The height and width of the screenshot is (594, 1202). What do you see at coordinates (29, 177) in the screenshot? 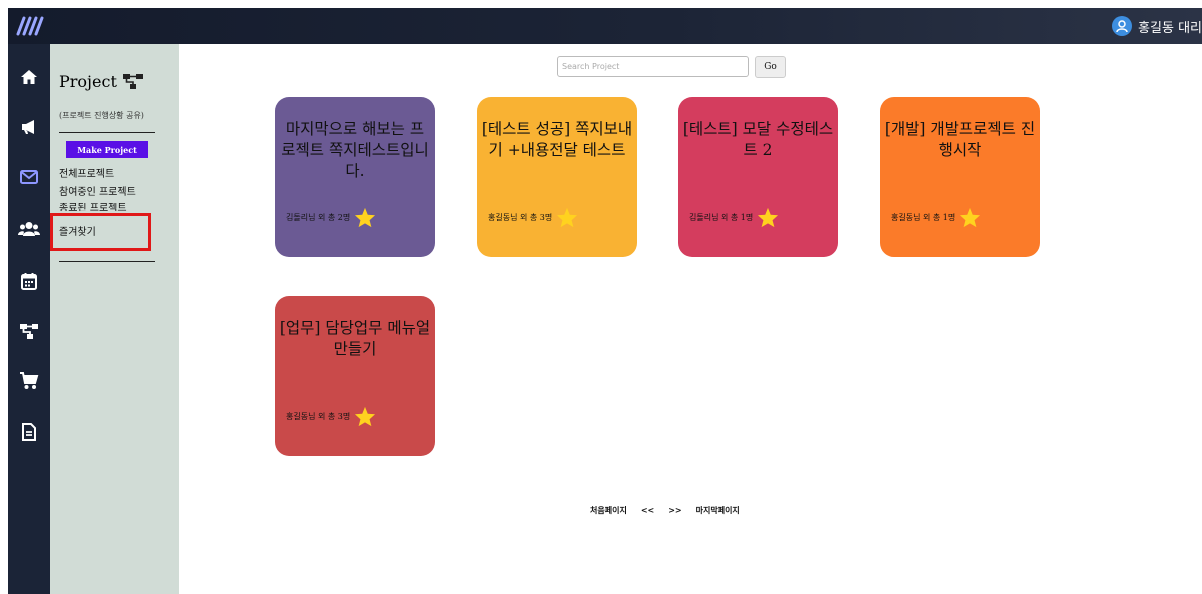
I see `mail-icon` at bounding box center [29, 177].